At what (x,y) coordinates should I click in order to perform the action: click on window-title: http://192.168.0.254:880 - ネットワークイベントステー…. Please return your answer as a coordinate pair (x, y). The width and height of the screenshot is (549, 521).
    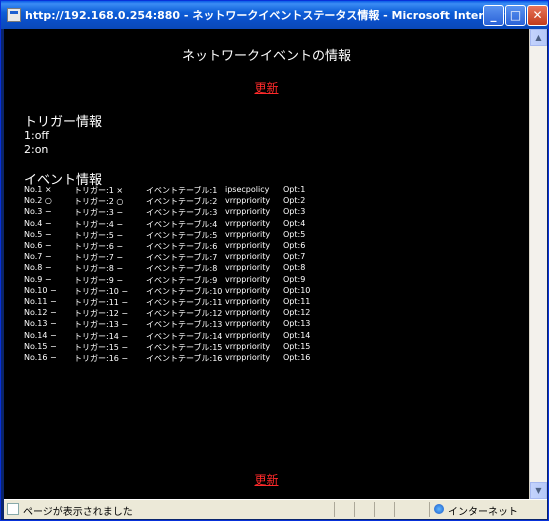
    Looking at the image, I should click on (280, 15).